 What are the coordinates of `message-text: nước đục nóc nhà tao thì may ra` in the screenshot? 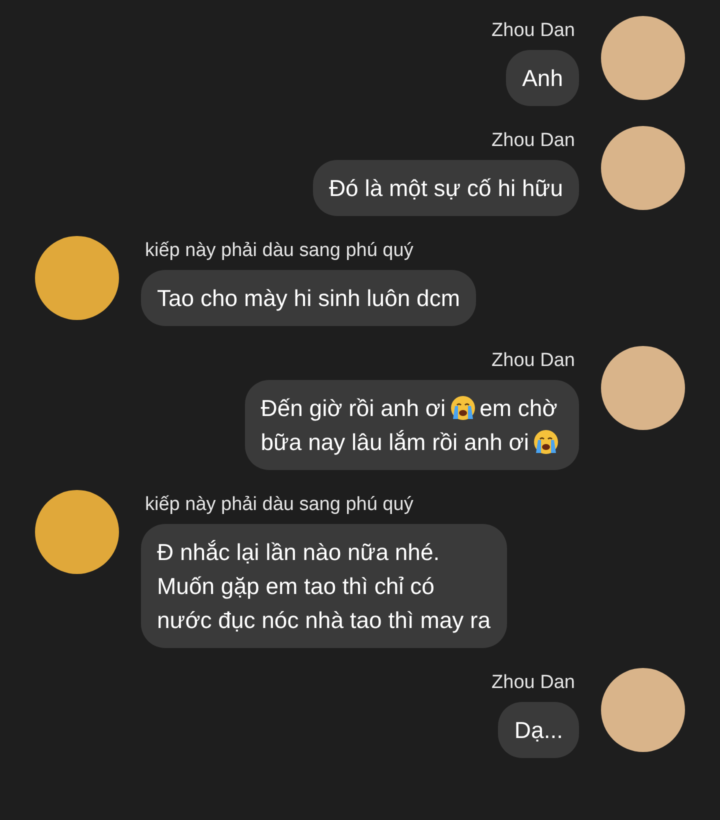 It's located at (323, 620).